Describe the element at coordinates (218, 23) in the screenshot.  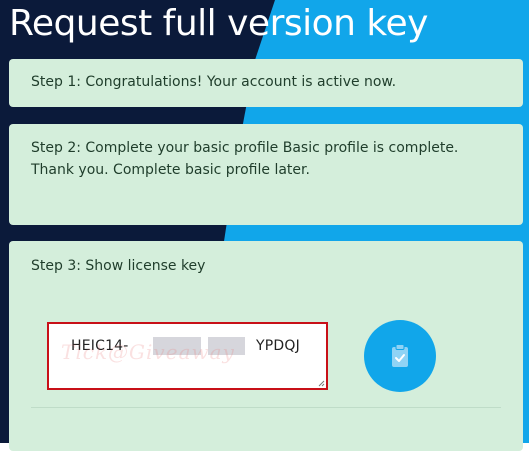
I see `page-title: Request full version key` at that location.